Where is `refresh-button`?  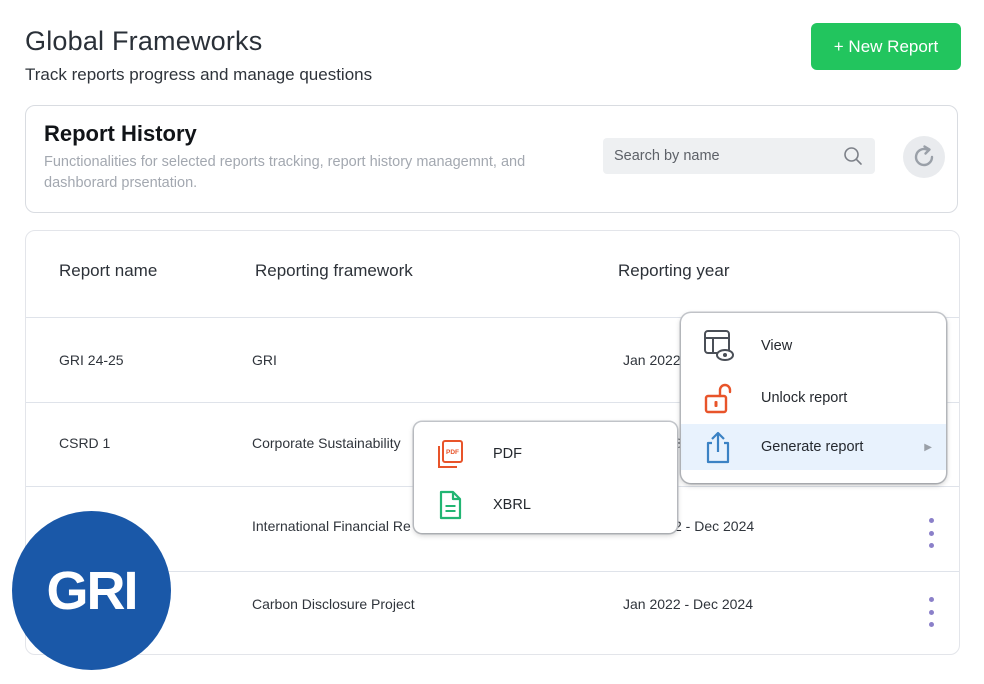 refresh-button is located at coordinates (924, 157).